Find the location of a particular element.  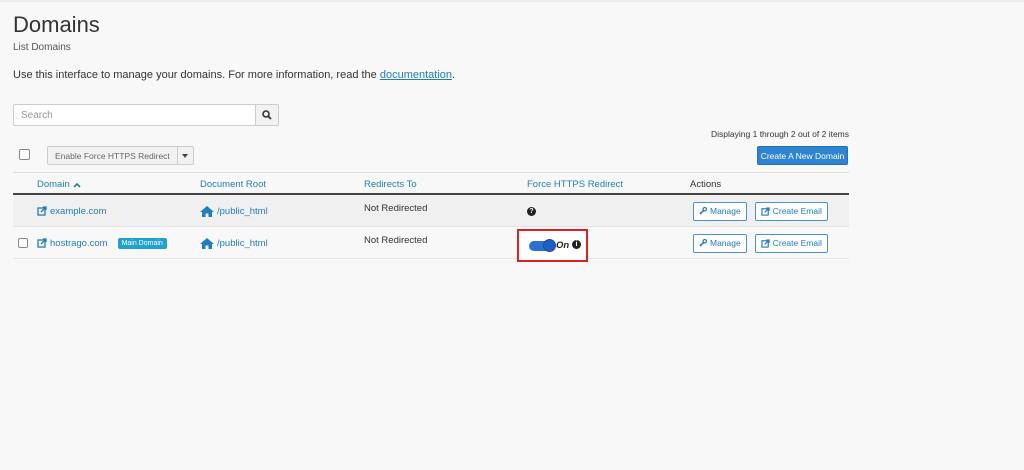

bulk-action-dropdown is located at coordinates (185, 155).